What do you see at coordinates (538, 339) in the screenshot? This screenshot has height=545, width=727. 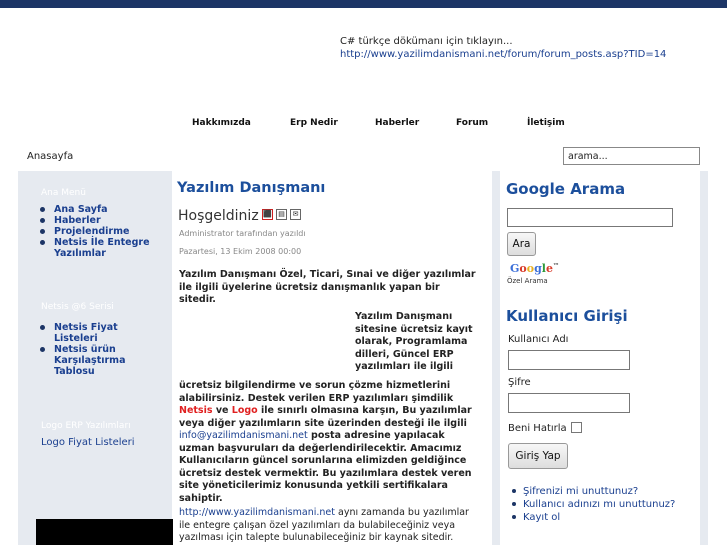 I see `username-label: Kullanıcı Adı` at bounding box center [538, 339].